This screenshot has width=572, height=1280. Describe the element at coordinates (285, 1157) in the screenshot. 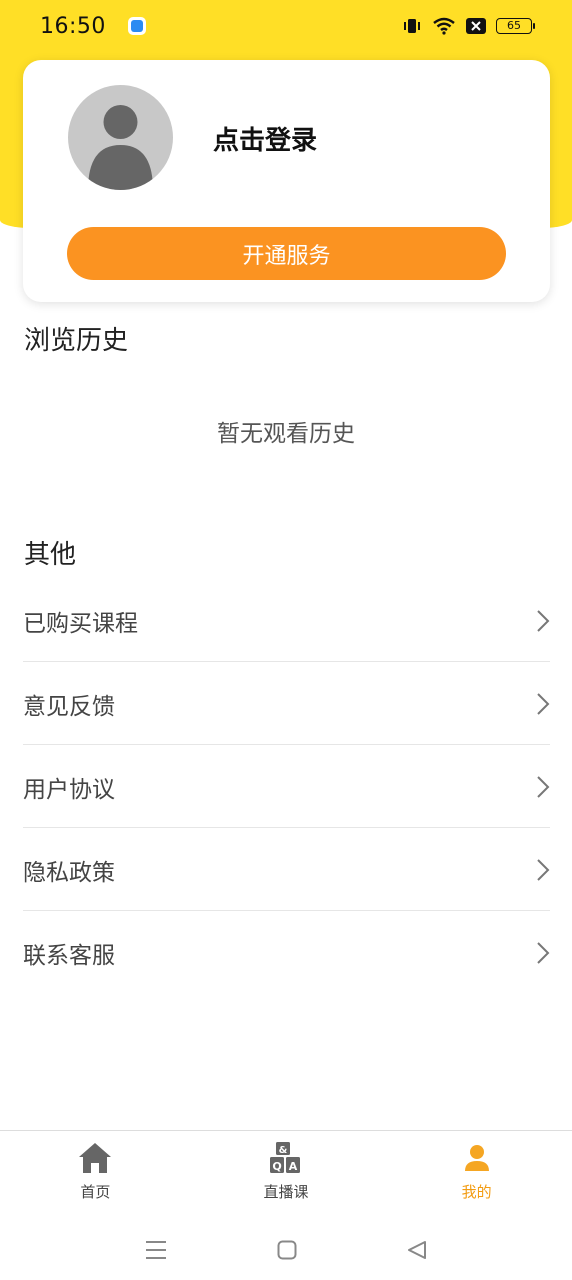

I see `qa-blocks-icon: & Q A` at that location.